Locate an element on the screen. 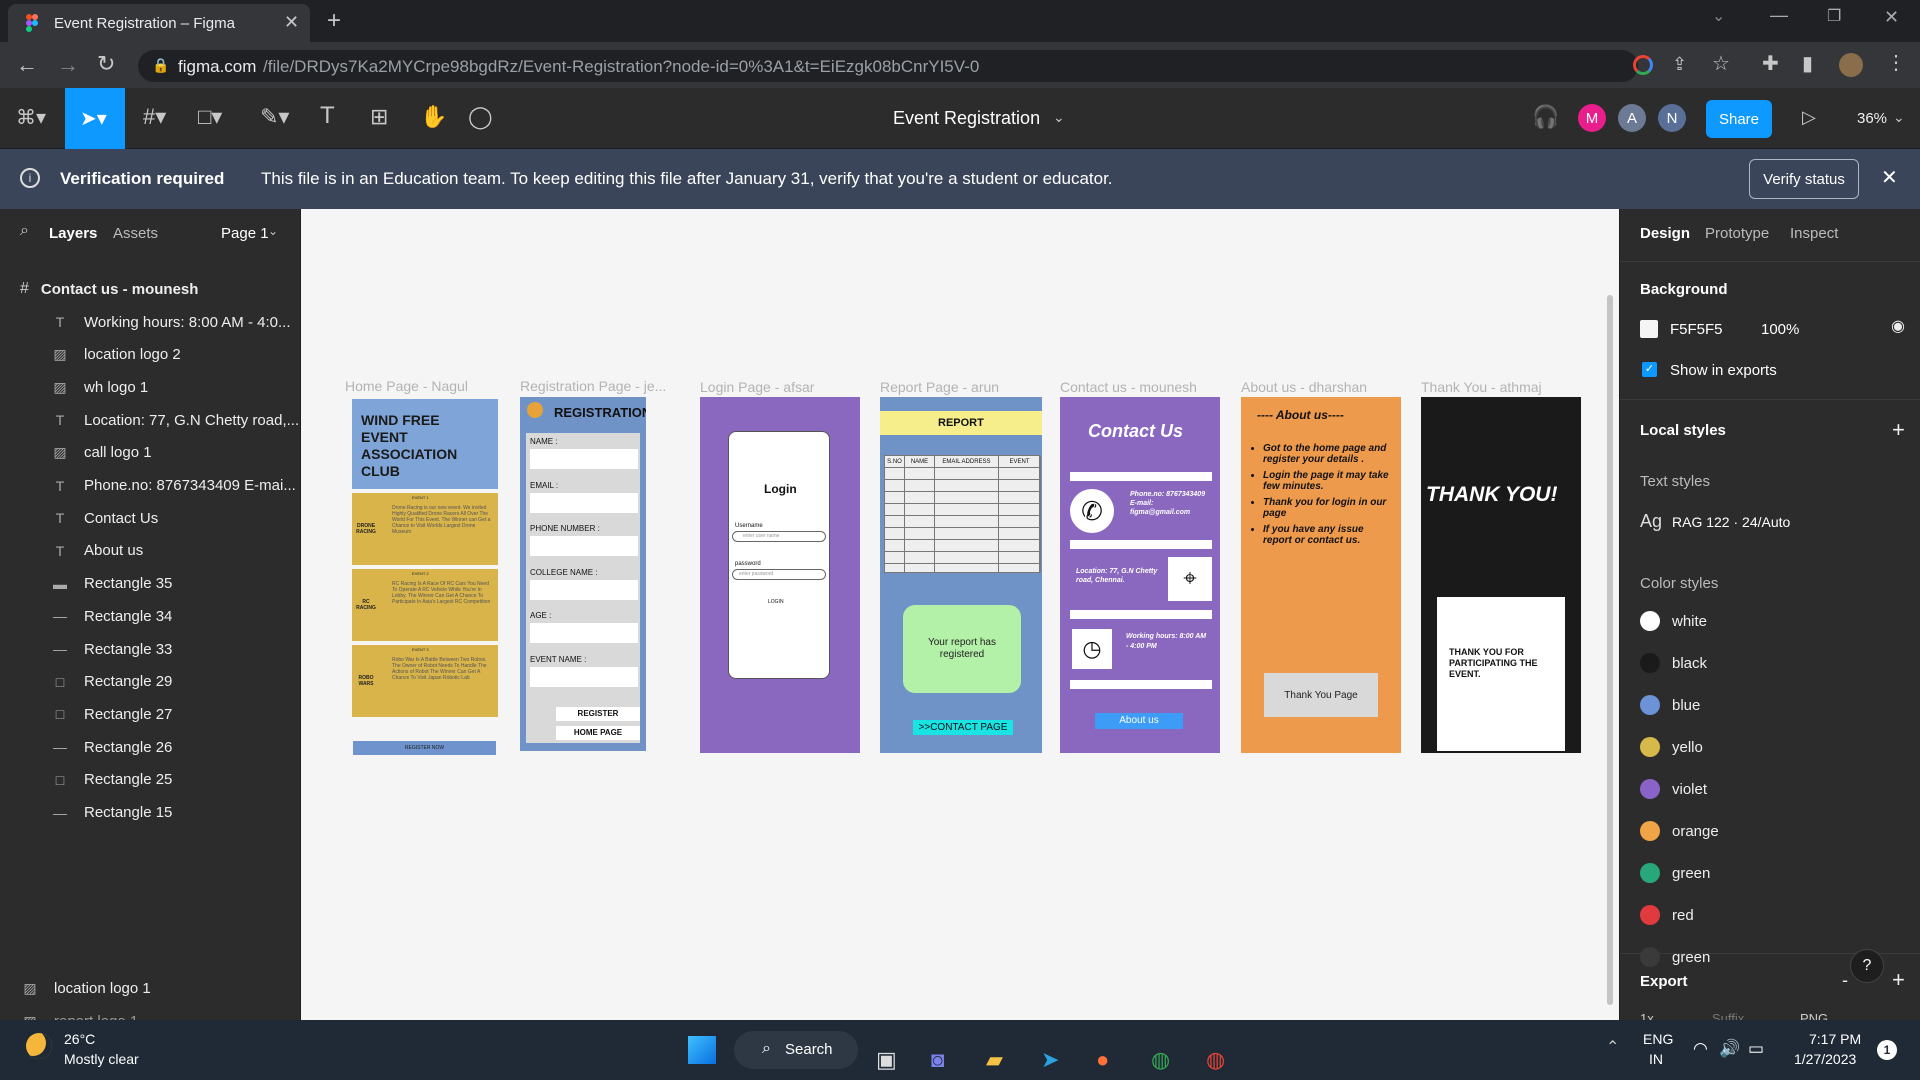  frame-label-login: Login Page - afsar is located at coordinates (757, 387).